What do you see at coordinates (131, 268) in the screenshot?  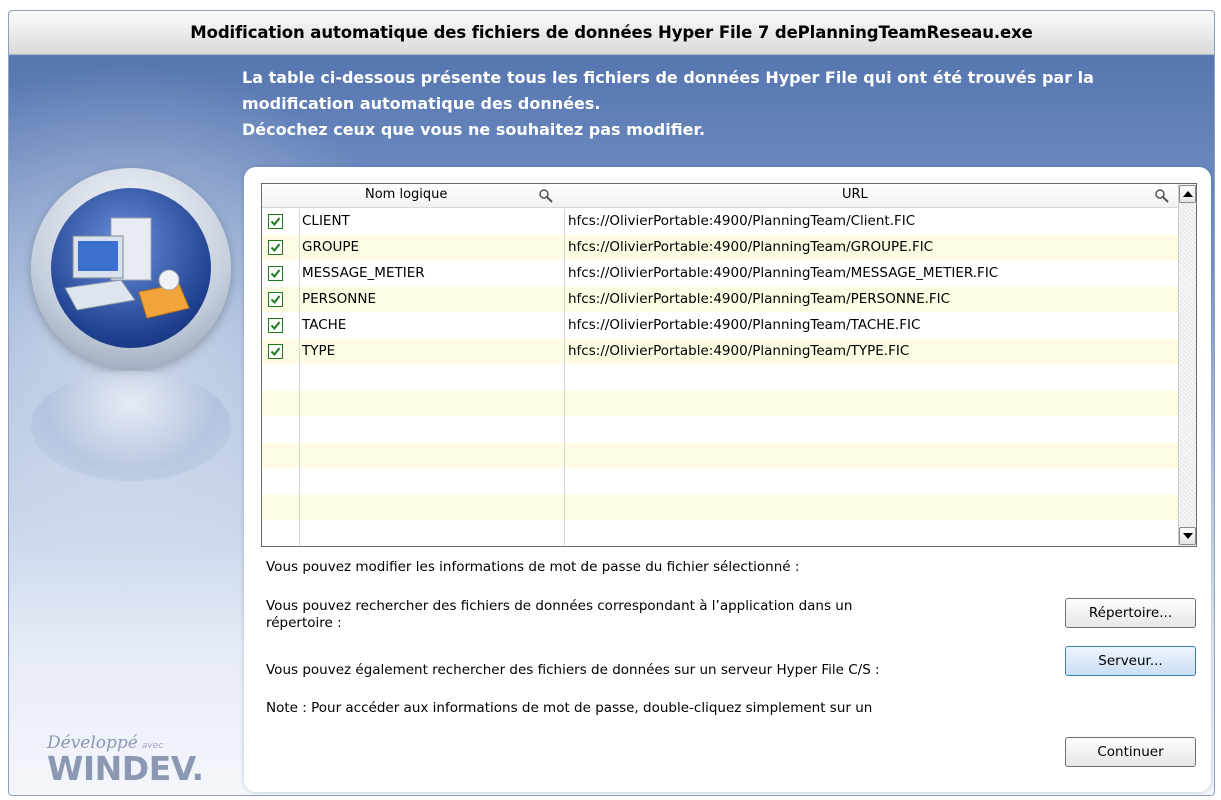 I see `computer-illustration-icon` at bounding box center [131, 268].